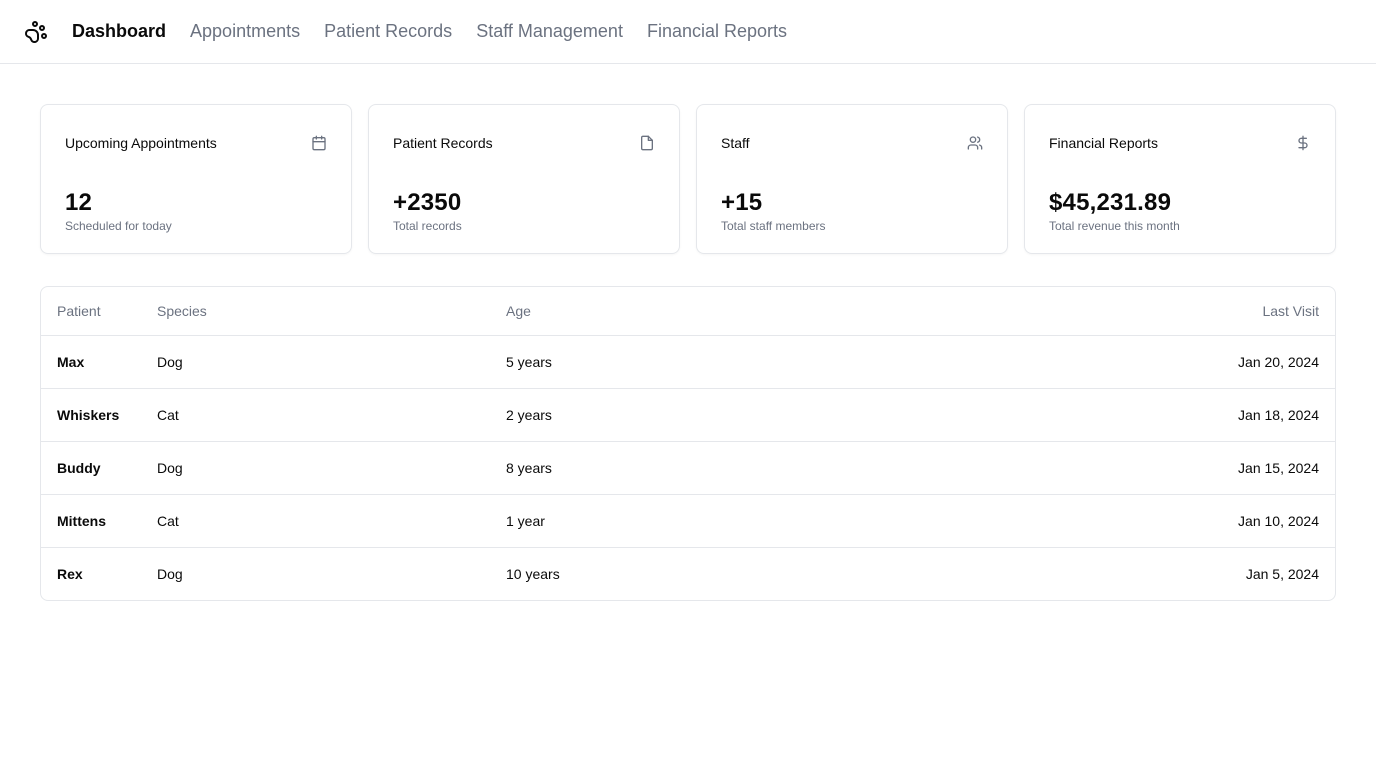 The image size is (1376, 768). What do you see at coordinates (1094, 414) in the screenshot?
I see `cell-last-visit: Jan 18, 2024` at bounding box center [1094, 414].